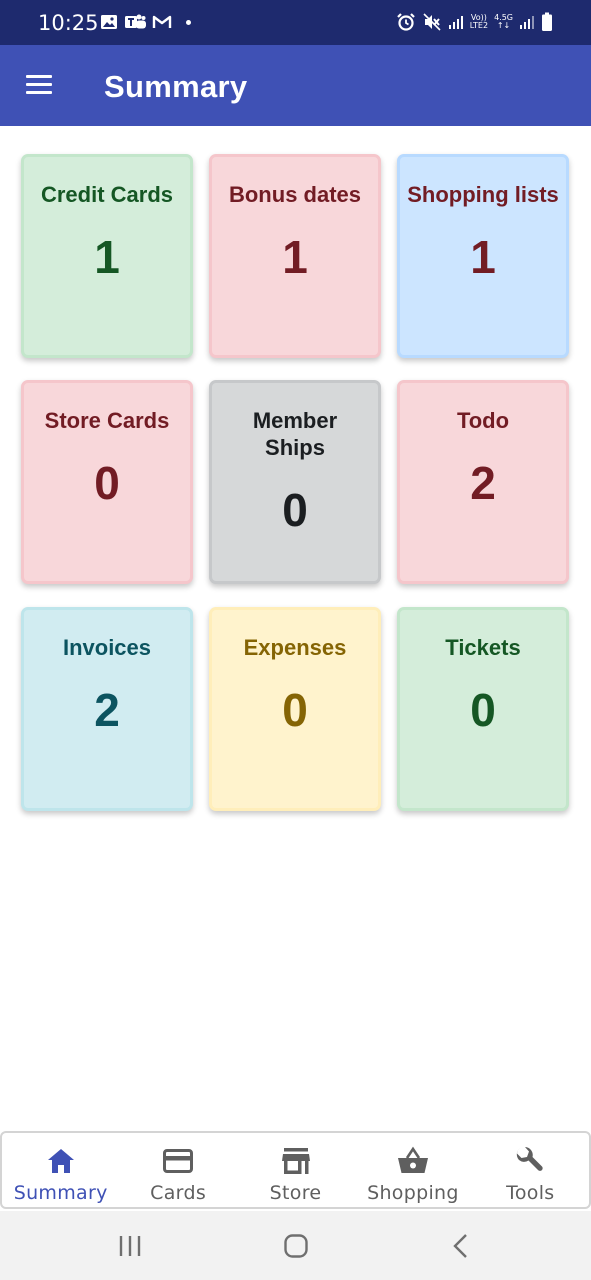 Image resolution: width=591 pixels, height=1280 pixels. Describe the element at coordinates (68, 23) in the screenshot. I see `status-time: 10:25` at that location.